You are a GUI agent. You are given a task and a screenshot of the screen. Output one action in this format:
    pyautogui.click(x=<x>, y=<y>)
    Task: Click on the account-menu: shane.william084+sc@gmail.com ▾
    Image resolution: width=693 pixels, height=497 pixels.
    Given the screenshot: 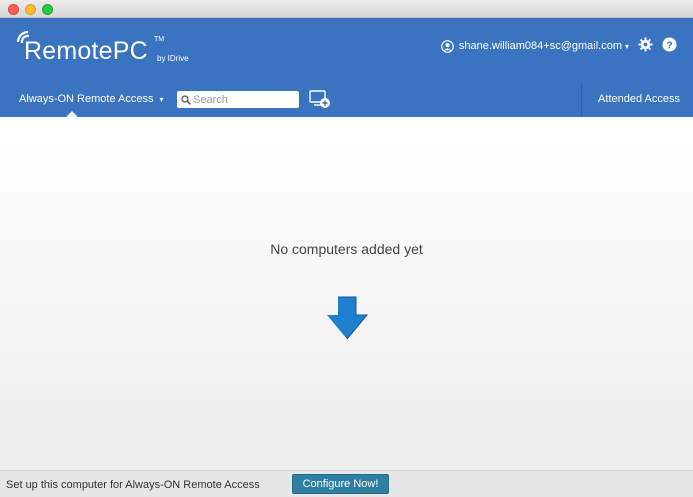 What is the action you would take?
    pyautogui.click(x=535, y=46)
    